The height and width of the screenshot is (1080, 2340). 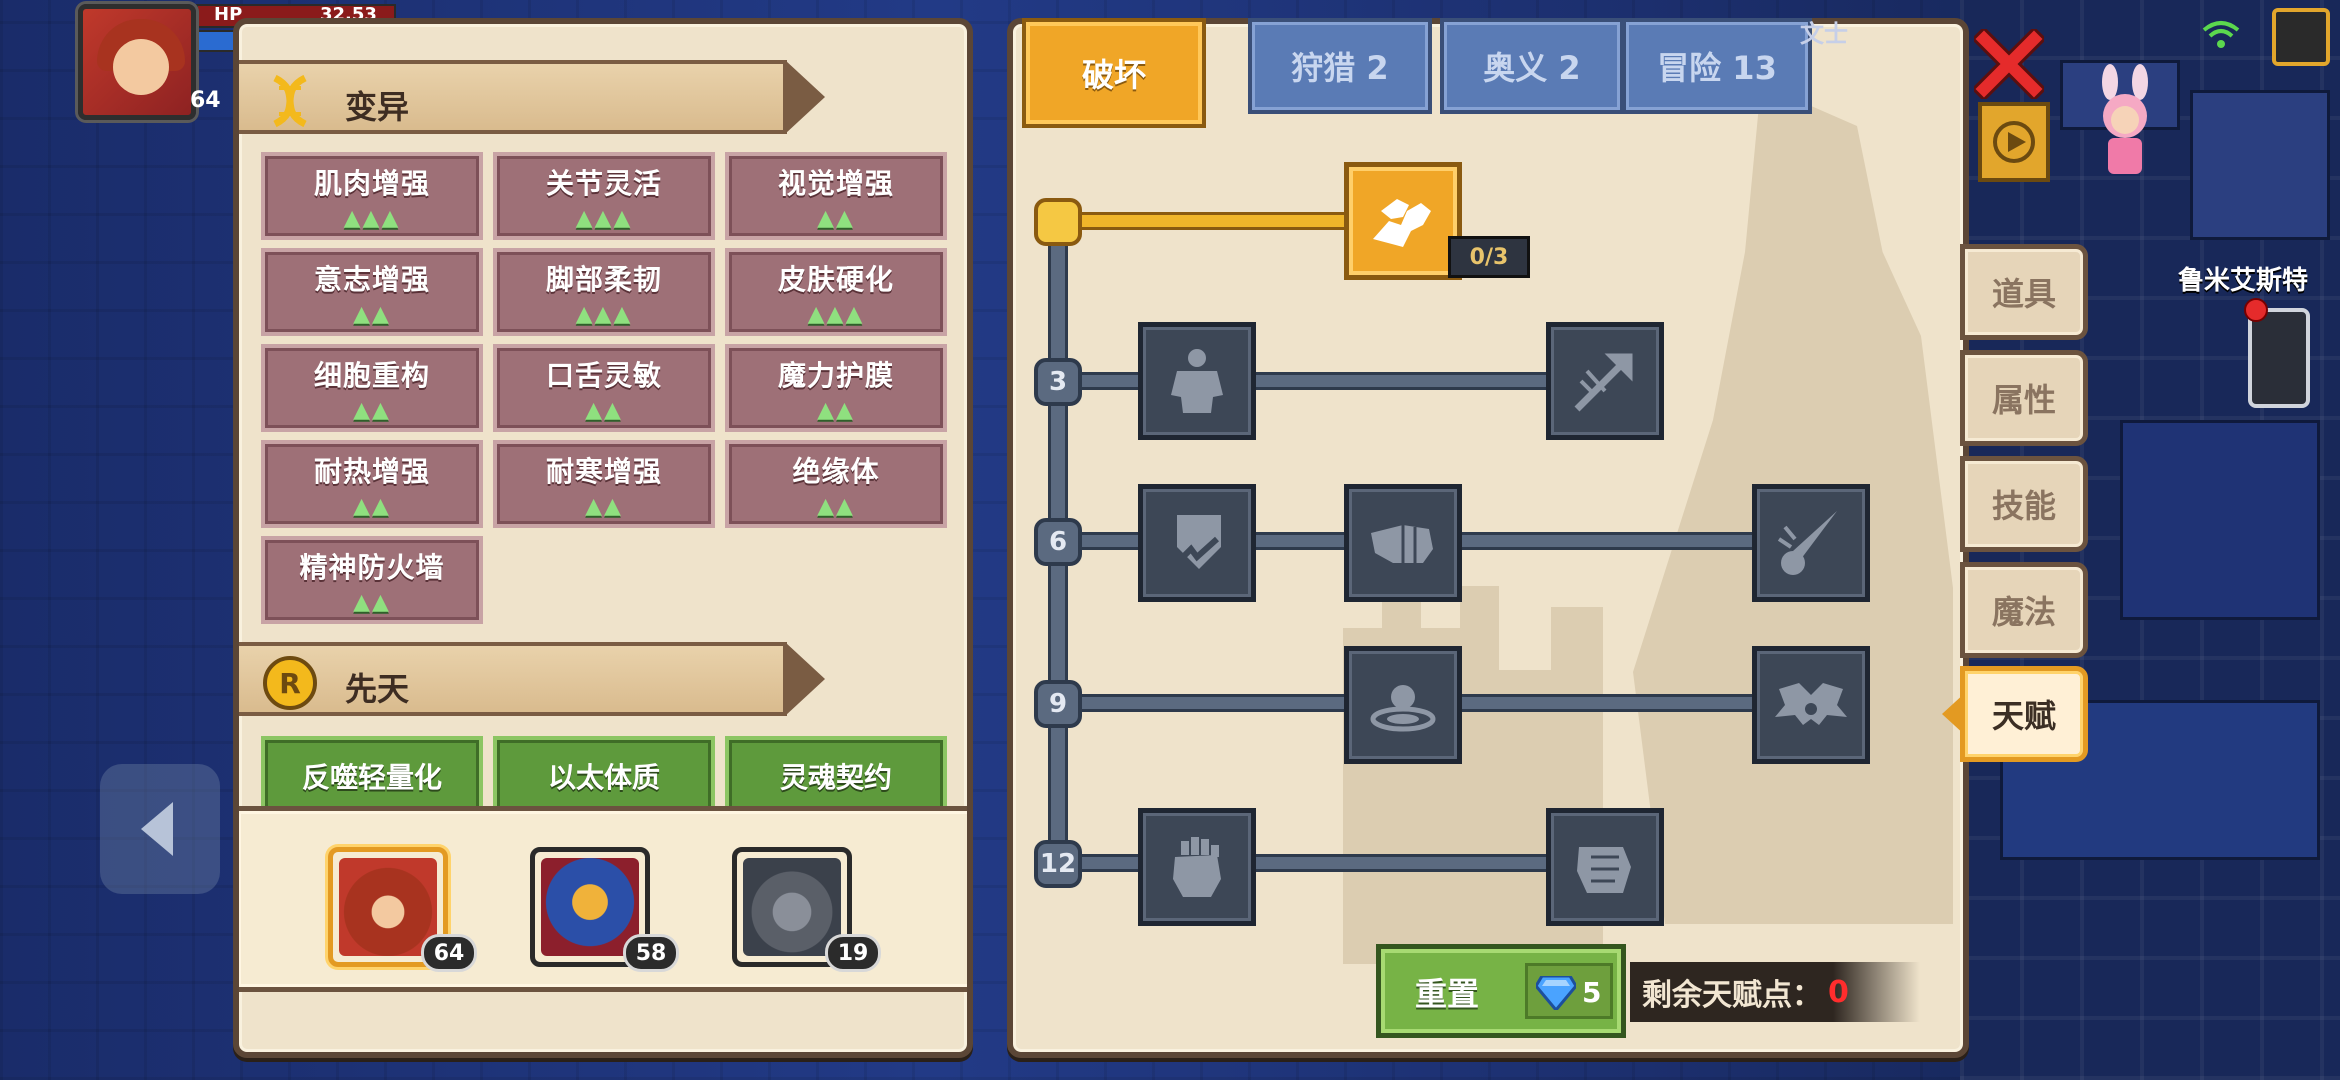 What do you see at coordinates (372, 388) in the screenshot?
I see `trait-cell-rebuild: 细胞重构 ▲▲` at bounding box center [372, 388].